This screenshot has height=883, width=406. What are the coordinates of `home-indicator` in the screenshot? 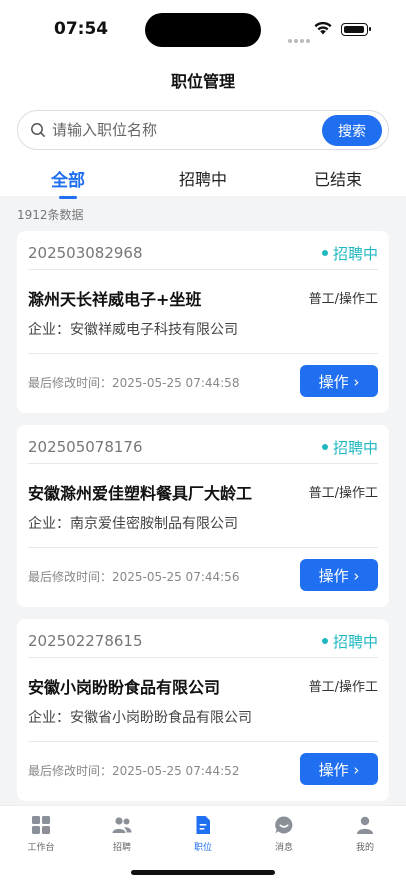 It's located at (203, 872).